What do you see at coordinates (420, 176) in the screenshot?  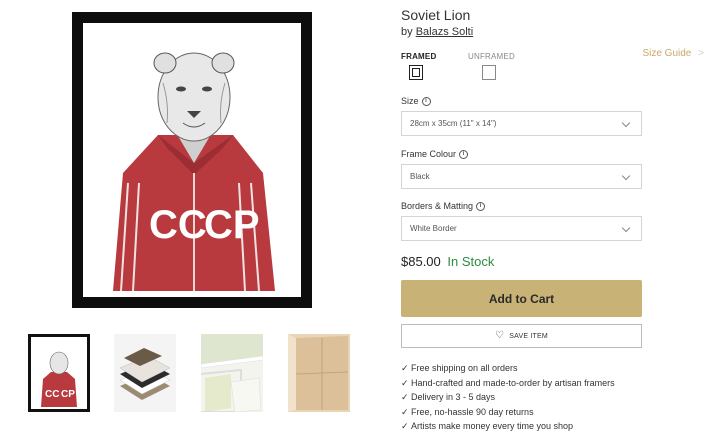 I see `frame-colour-select-value: Black` at bounding box center [420, 176].